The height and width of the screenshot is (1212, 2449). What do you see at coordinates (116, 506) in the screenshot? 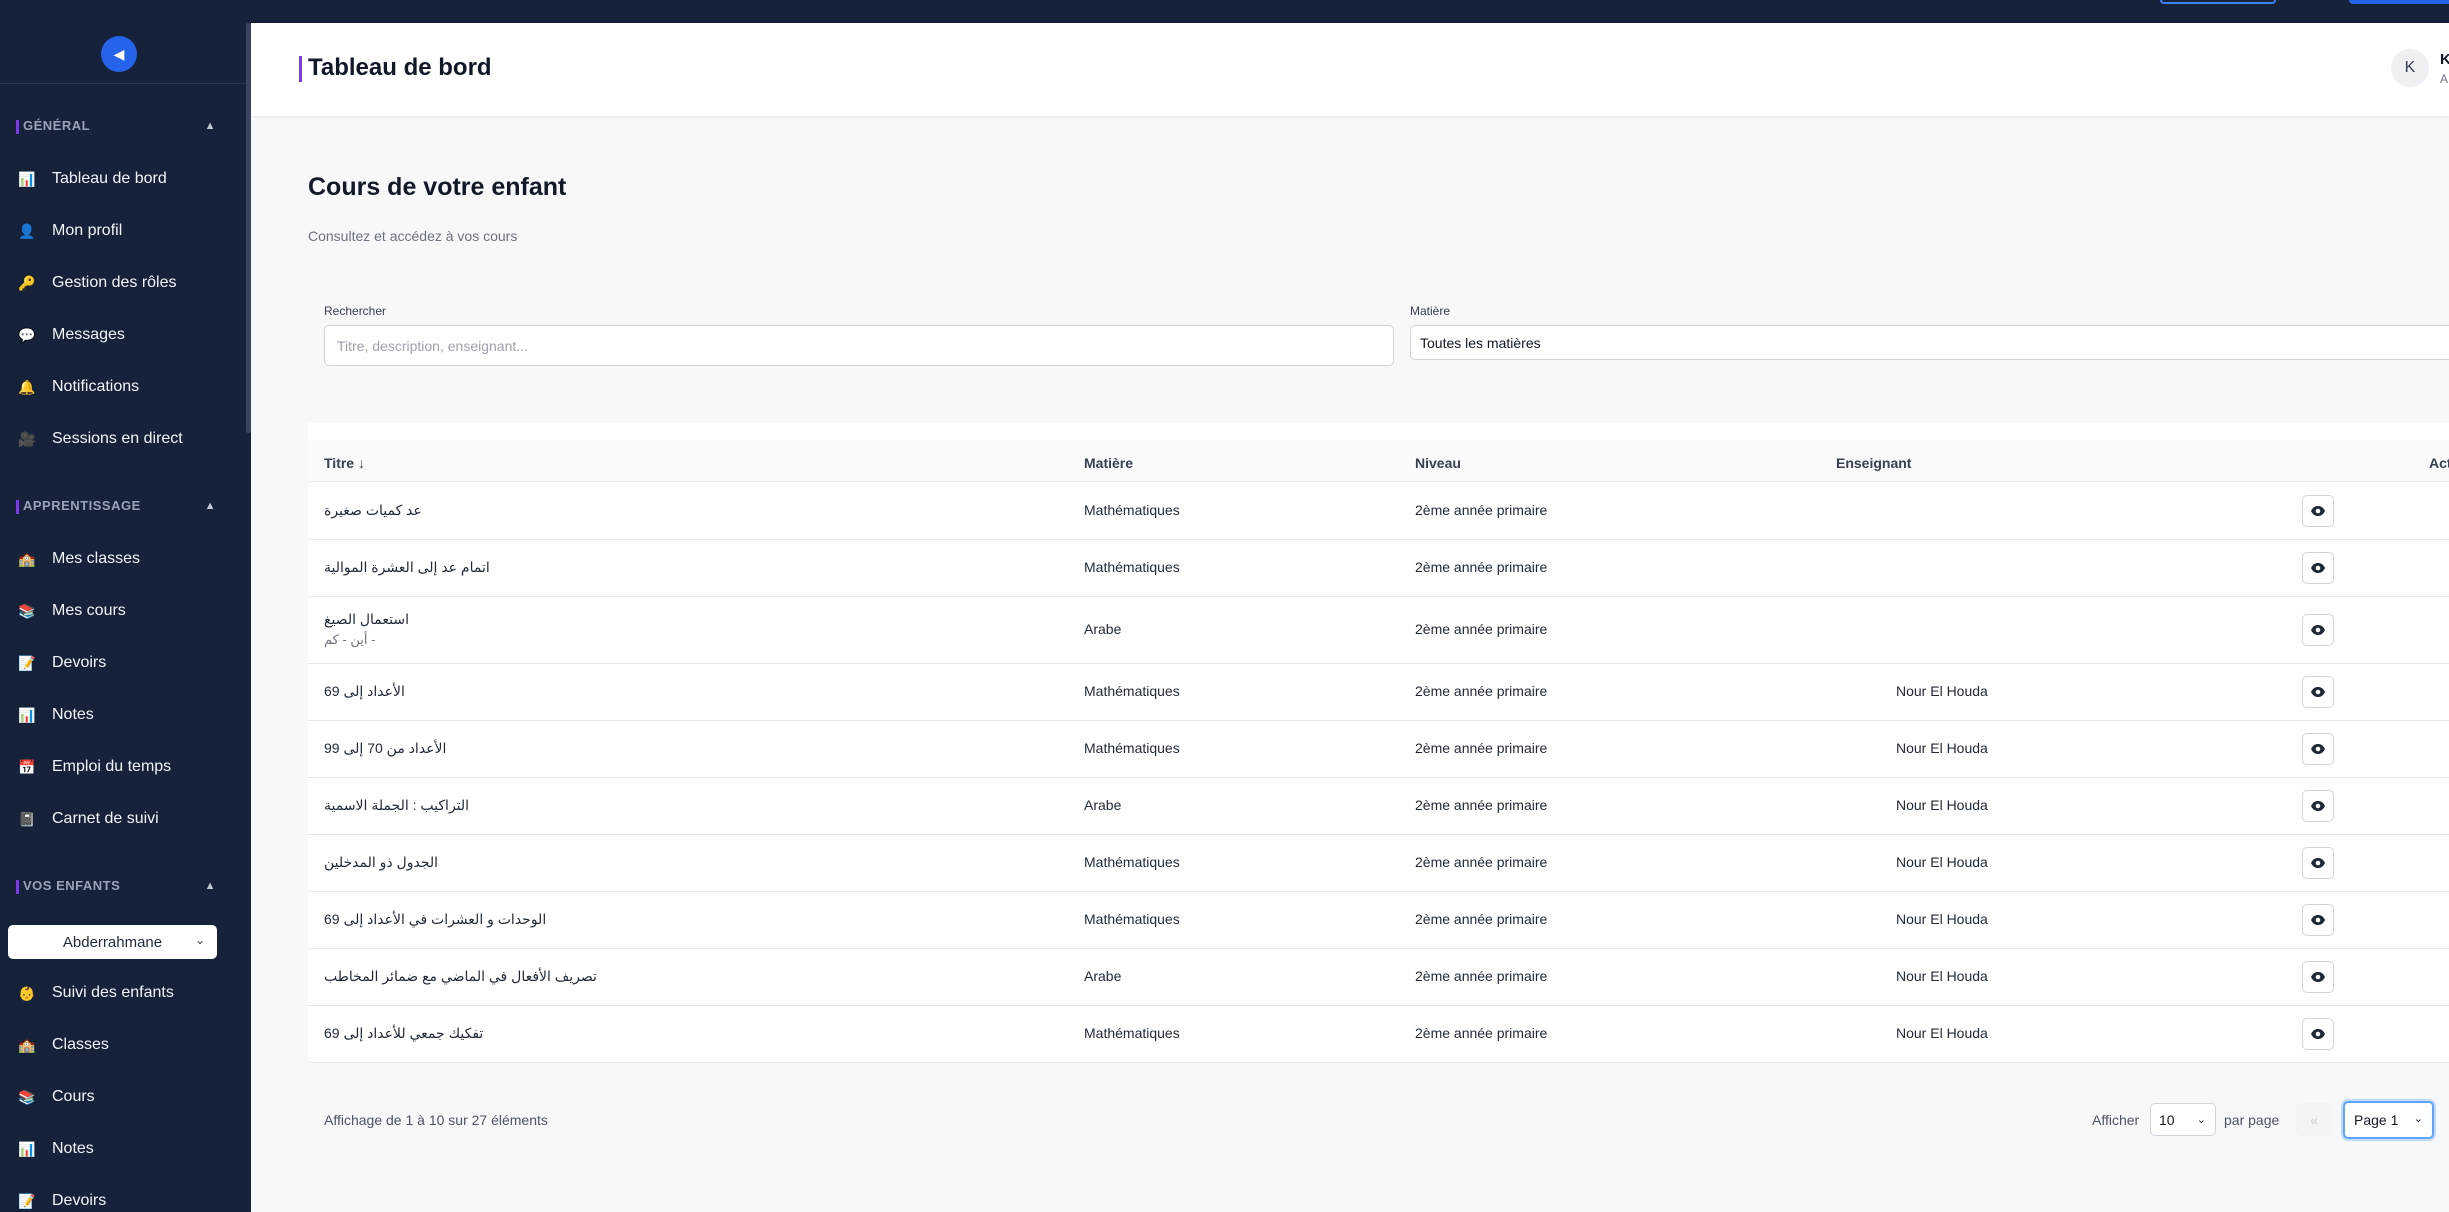
I see `section-apprentissage: APPRENTISSAGE ▲` at bounding box center [116, 506].